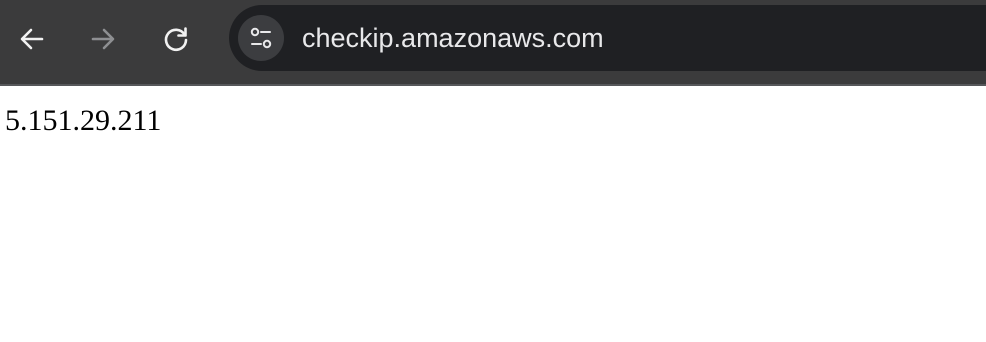 Image resolution: width=986 pixels, height=342 pixels. Describe the element at coordinates (607, 38) in the screenshot. I see `address-bar: checkip.amazonaws.com` at that location.